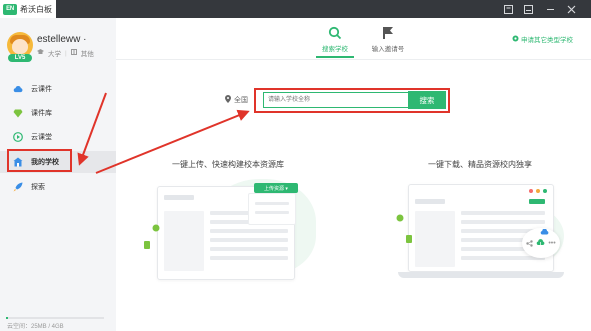 This screenshot has width=591, height=331. I want to click on search-icon, so click(335, 33).